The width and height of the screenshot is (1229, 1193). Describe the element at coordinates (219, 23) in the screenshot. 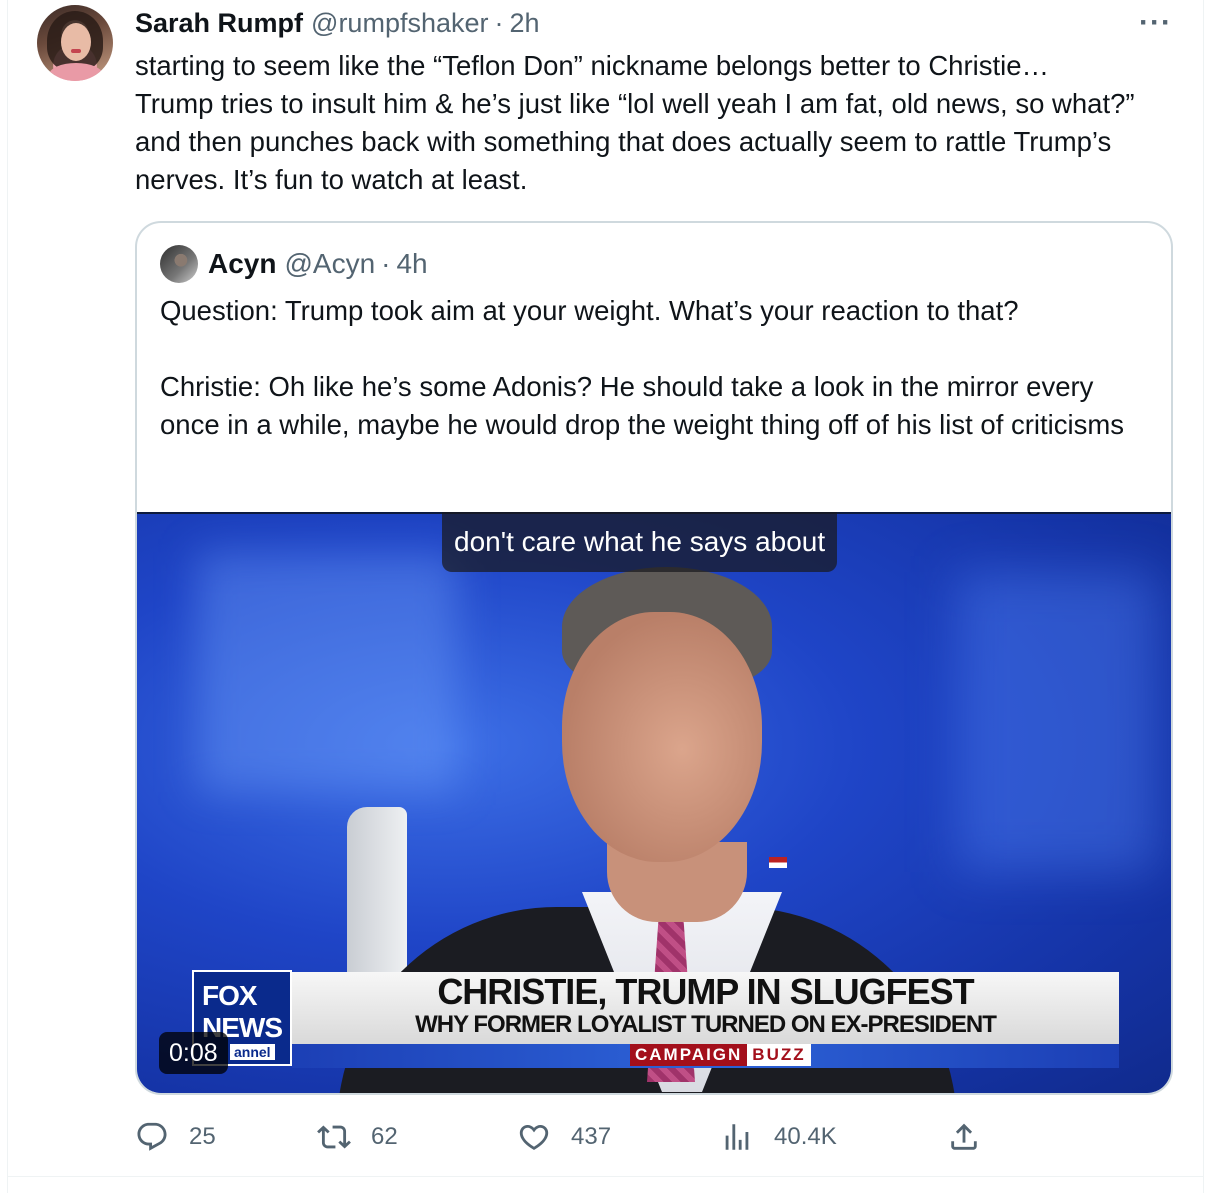

I see `author-name: Sarah Rumpf` at that location.